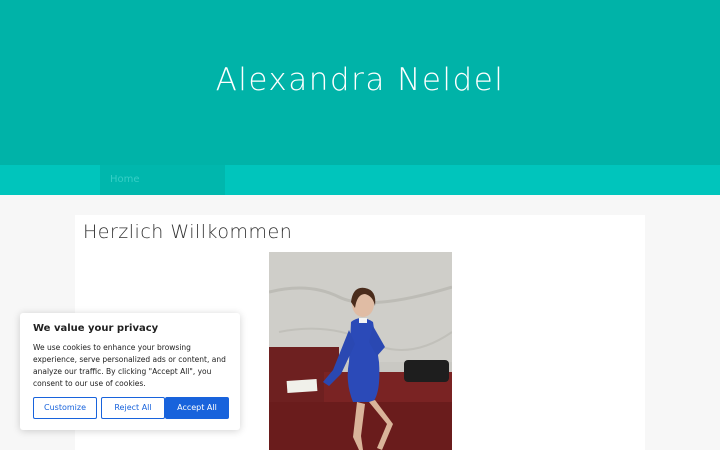 This screenshot has width=720, height=450. What do you see at coordinates (197, 408) in the screenshot?
I see `accept-all-button: Accept All` at bounding box center [197, 408].